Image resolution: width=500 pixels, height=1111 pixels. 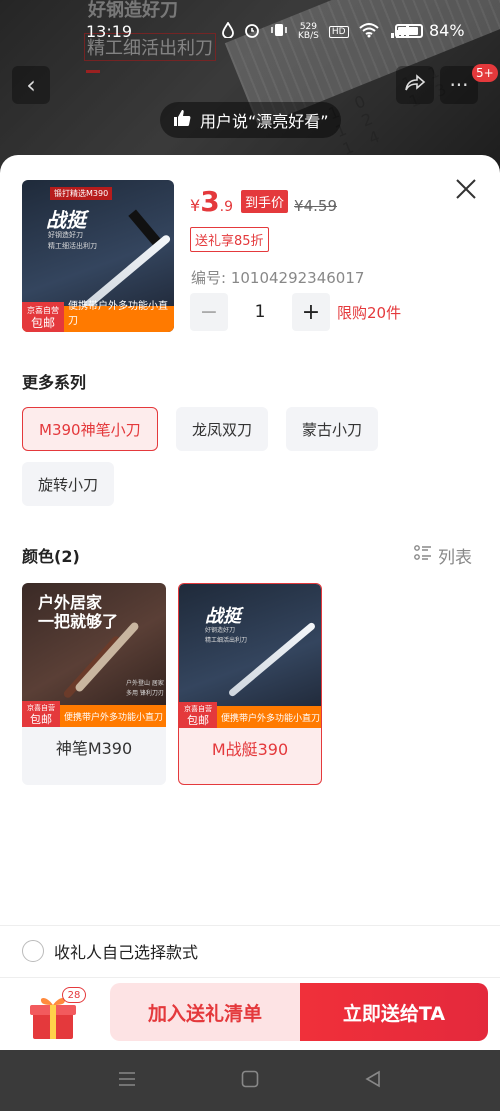 What do you see at coordinates (195, 205) in the screenshot?
I see `price-currency: ¥` at bounding box center [195, 205].